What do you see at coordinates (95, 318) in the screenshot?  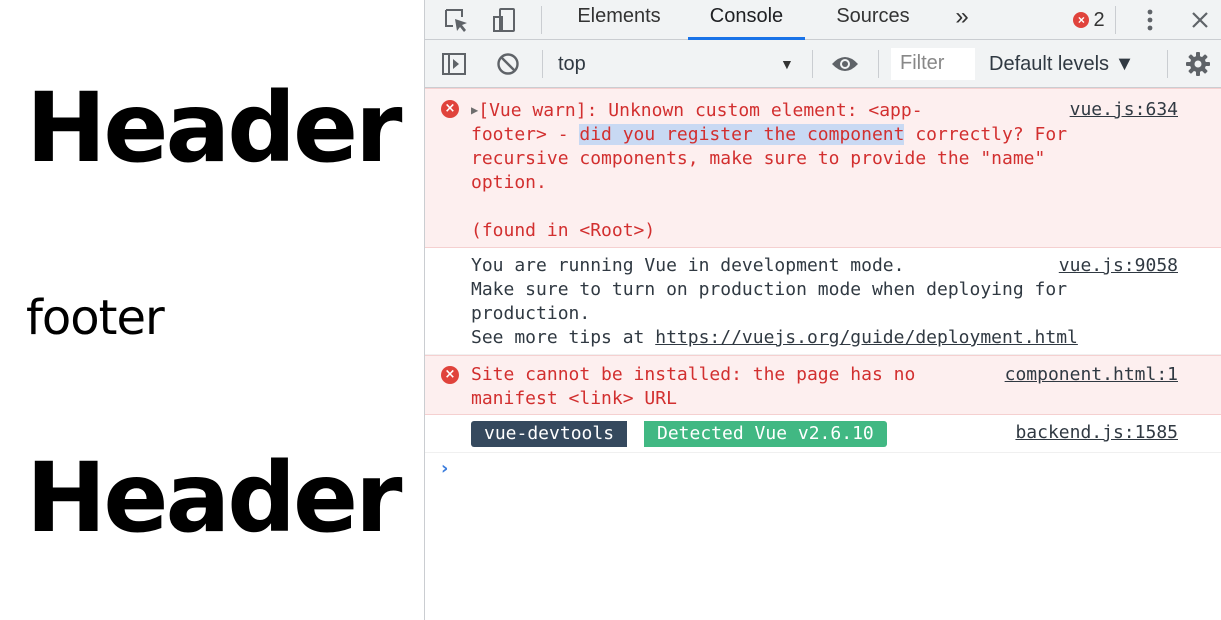 I see `page-footer-text: footer` at bounding box center [95, 318].